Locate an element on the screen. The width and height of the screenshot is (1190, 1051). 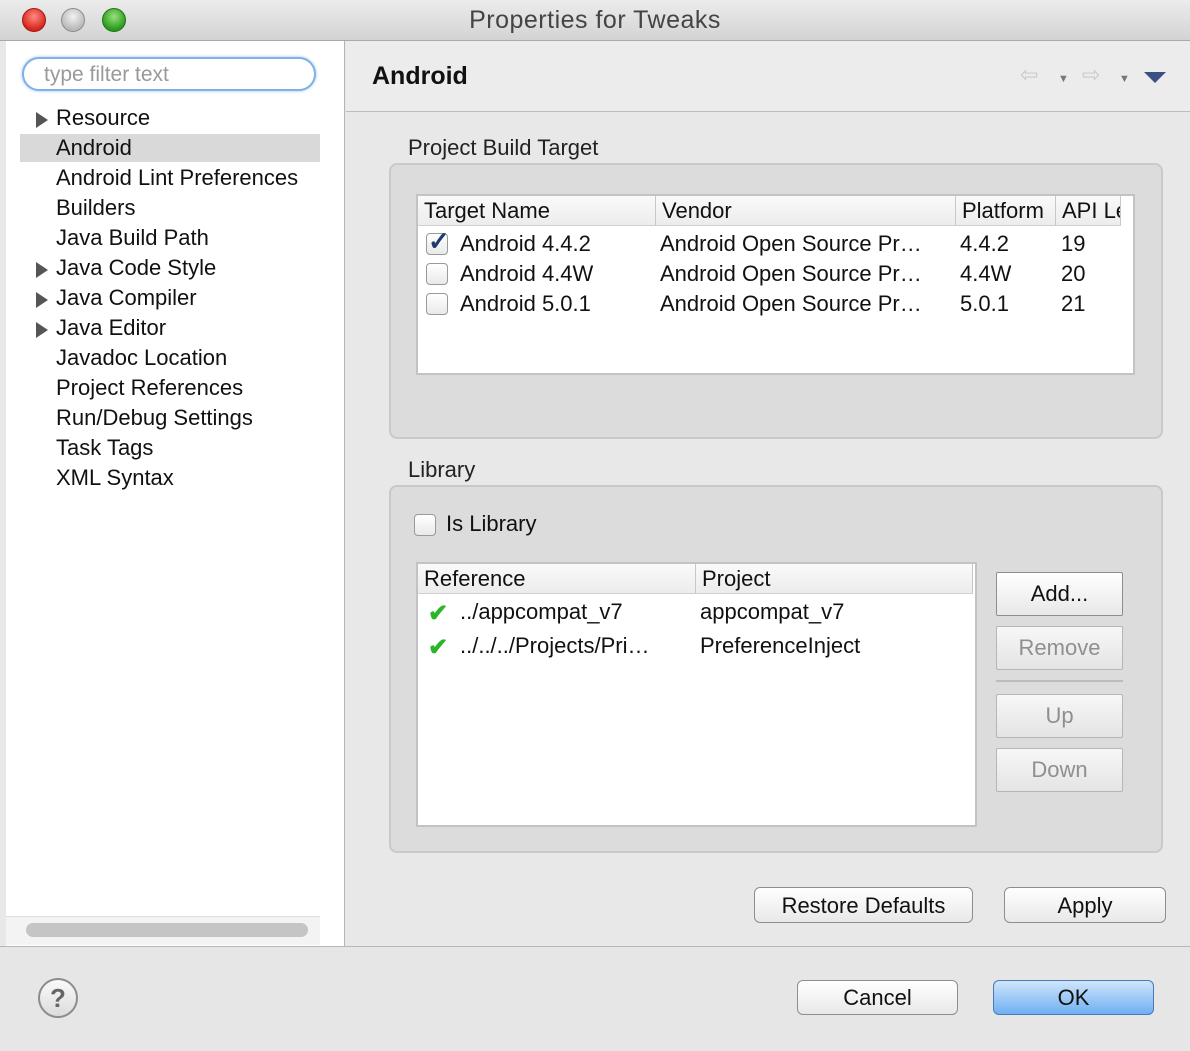
tree-item: Javadoc Location is located at coordinates (170, 358).